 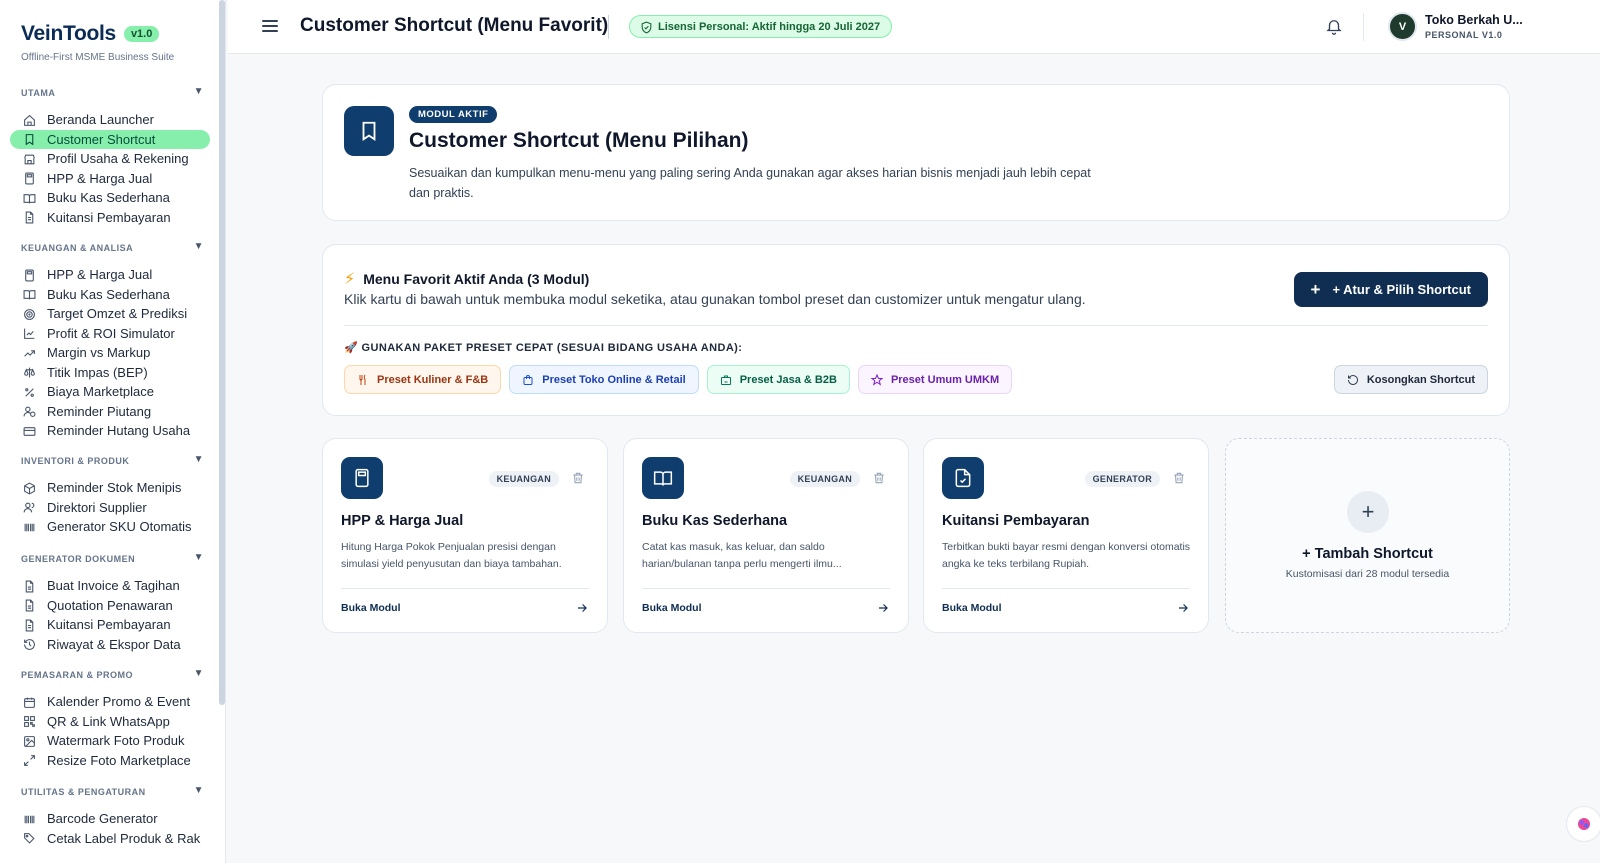 I want to click on sidebar-item: Customer Shortcut, so click(x=110, y=139).